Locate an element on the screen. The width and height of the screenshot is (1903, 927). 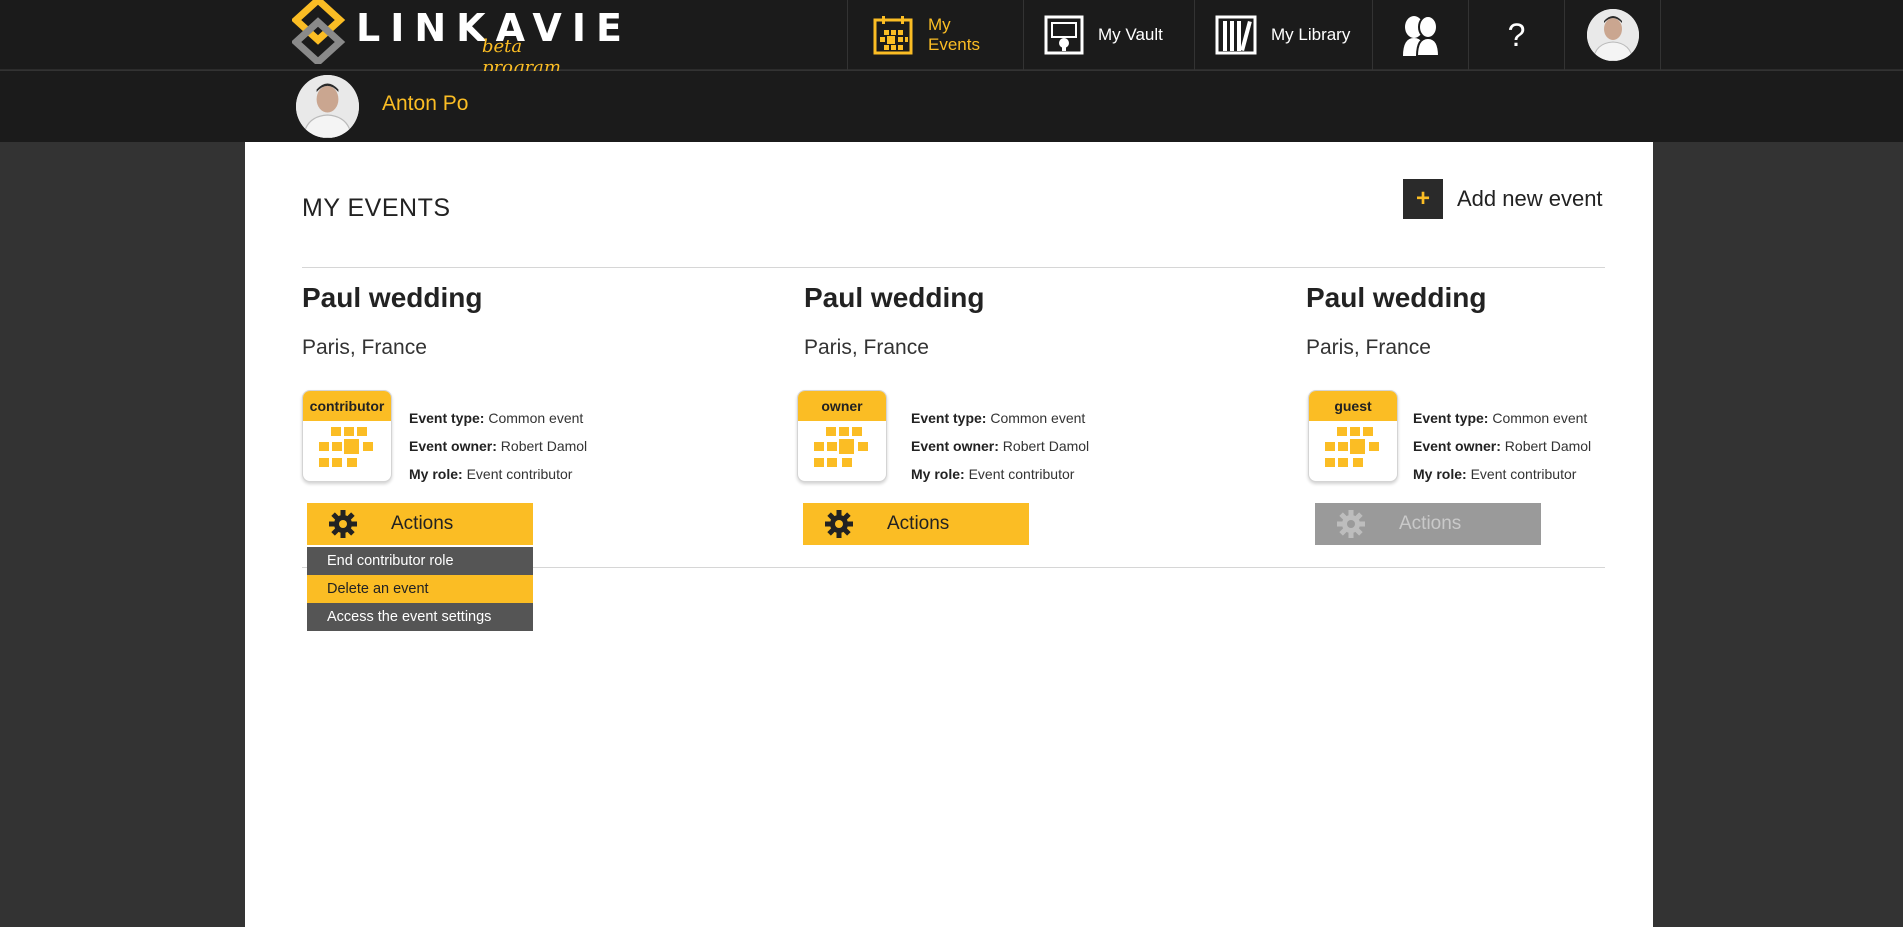
nav-contacts is located at coordinates (1420, 35).